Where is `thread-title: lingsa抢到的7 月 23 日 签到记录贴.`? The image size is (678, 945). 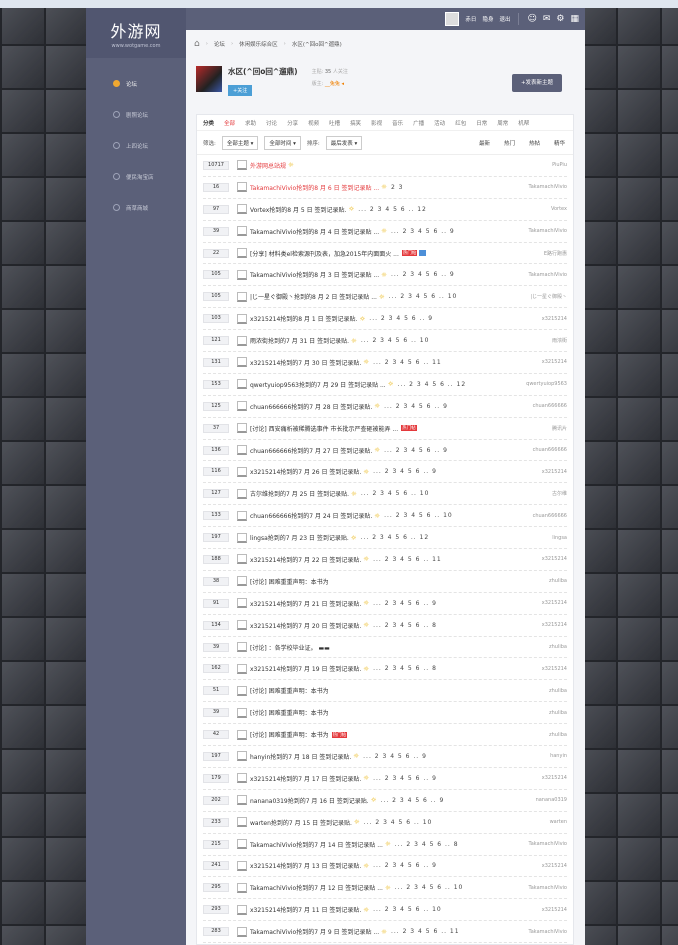 thread-title: lingsa抢到的7 月 23 日 签到记录贴. is located at coordinates (299, 537).